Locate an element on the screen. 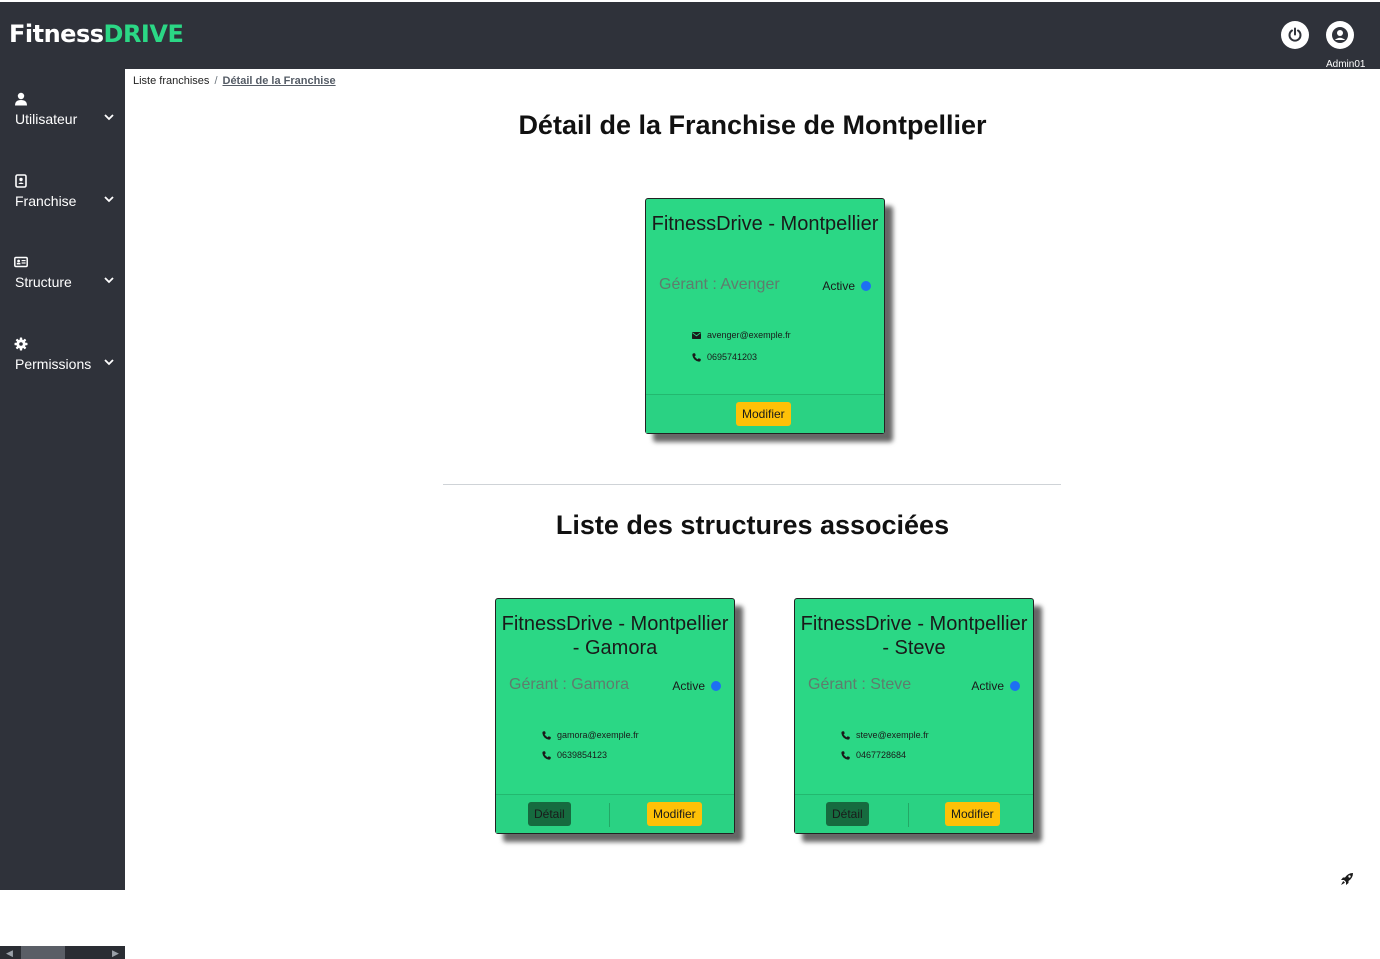 The height and width of the screenshot is (959, 1380). sidebar-item-structure: Structure is located at coordinates (62, 285).